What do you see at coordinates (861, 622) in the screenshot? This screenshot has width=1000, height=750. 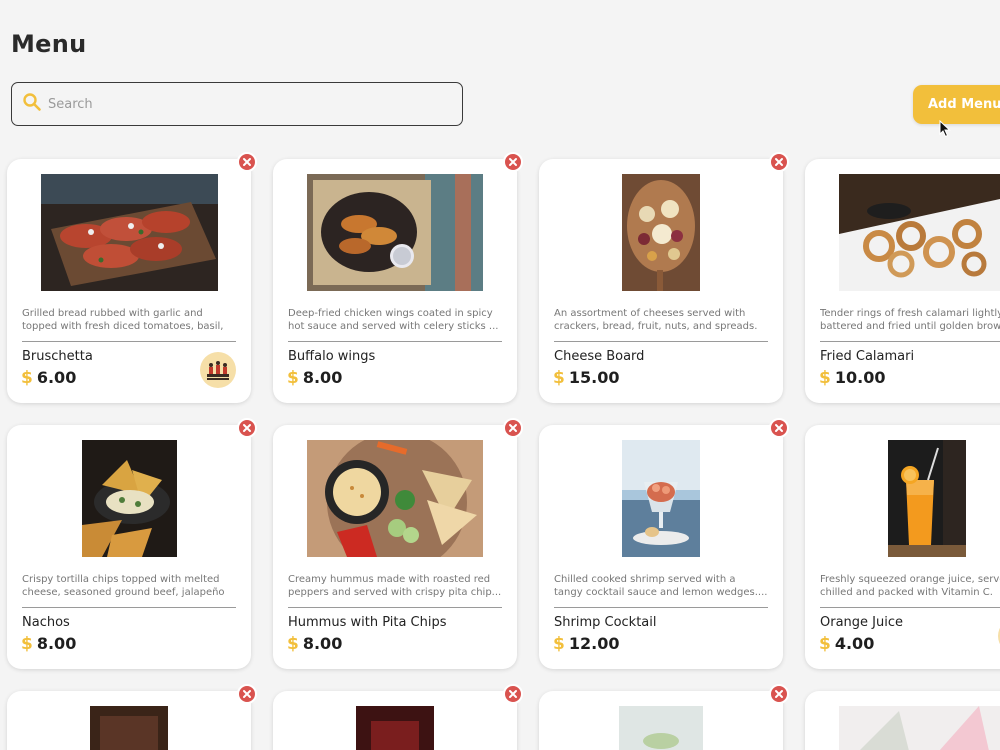 I see `item-name: Orange Juice` at bounding box center [861, 622].